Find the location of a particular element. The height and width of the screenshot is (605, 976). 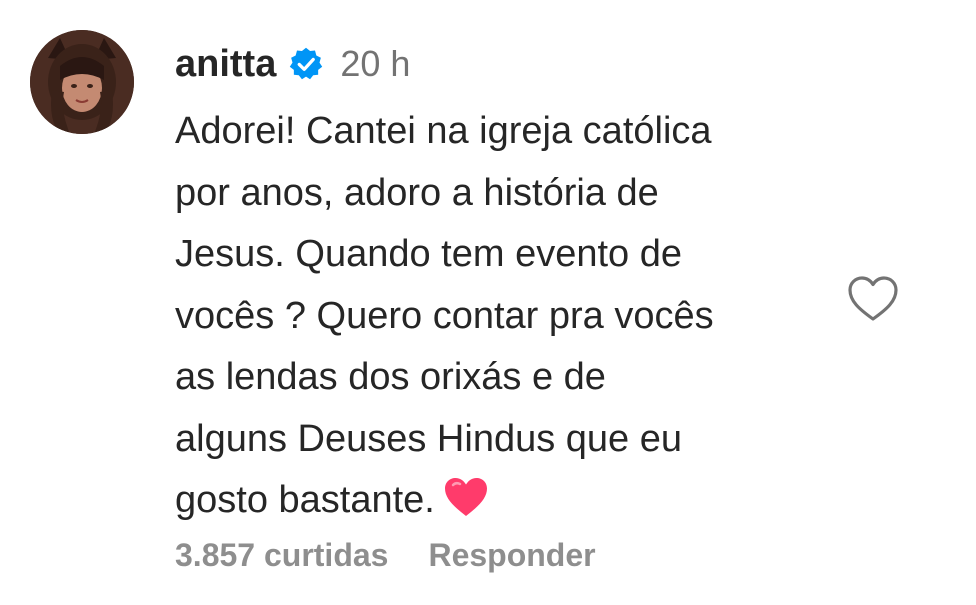

avatar-image is located at coordinates (82, 82).